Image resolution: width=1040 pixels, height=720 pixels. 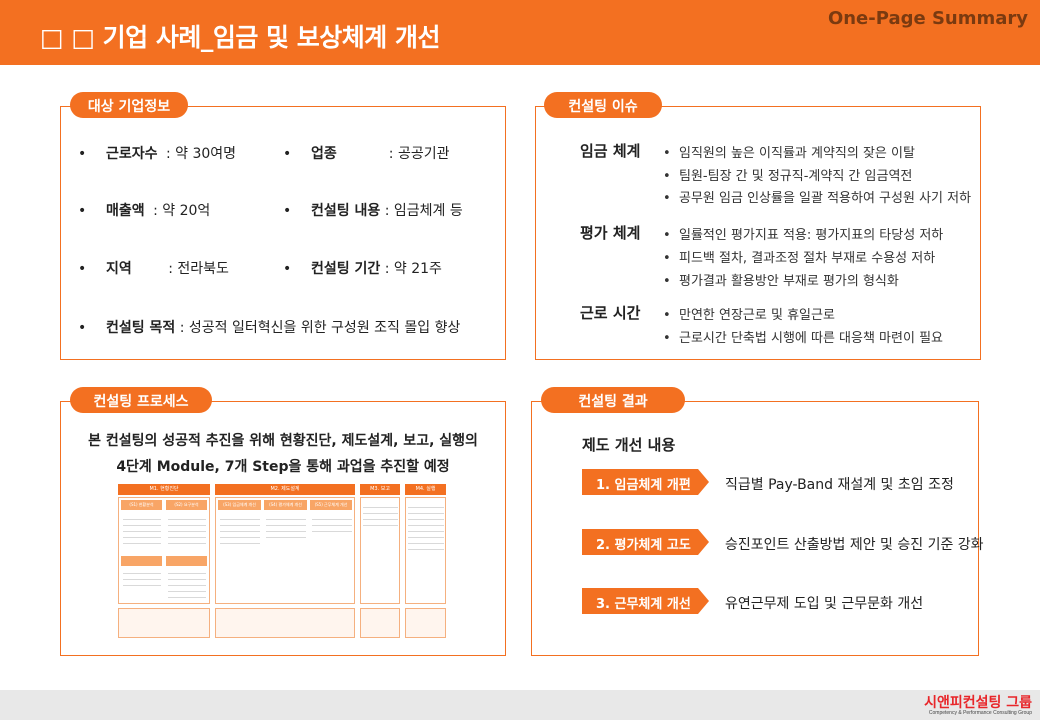 I want to click on module-header: M4. 실행, so click(x=425, y=489).